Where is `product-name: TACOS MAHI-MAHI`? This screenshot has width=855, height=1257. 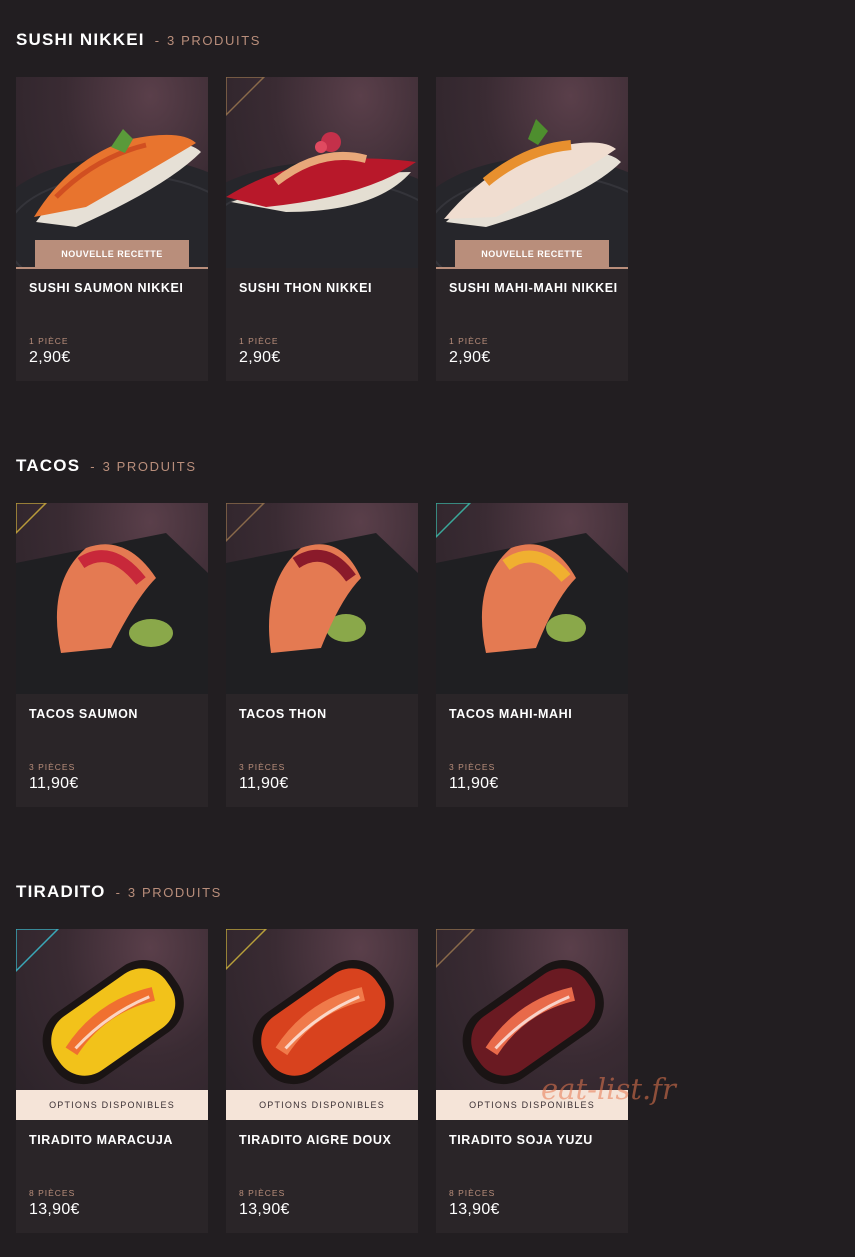
product-name: TACOS MAHI-MAHI is located at coordinates (511, 714).